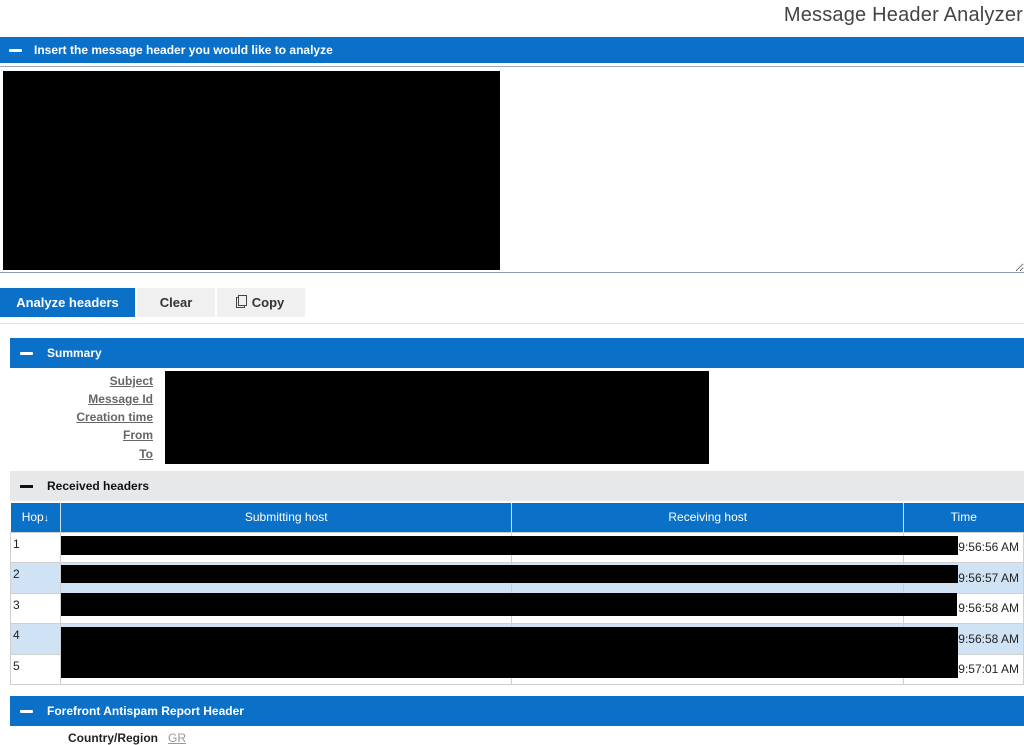 Image resolution: width=1024 pixels, height=745 pixels. Describe the element at coordinates (35, 608) in the screenshot. I see `hop-cell: 3` at that location.